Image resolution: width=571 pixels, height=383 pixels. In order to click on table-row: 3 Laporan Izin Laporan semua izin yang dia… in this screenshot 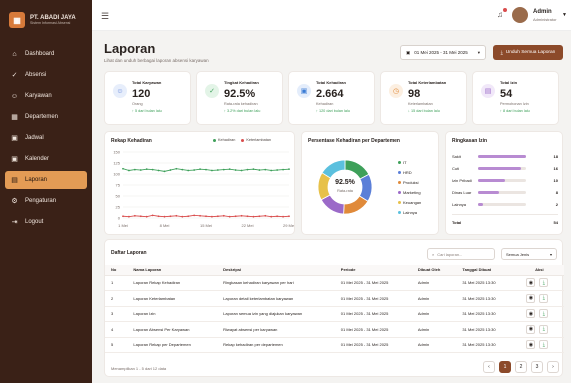, I will do `click(334, 314)`.